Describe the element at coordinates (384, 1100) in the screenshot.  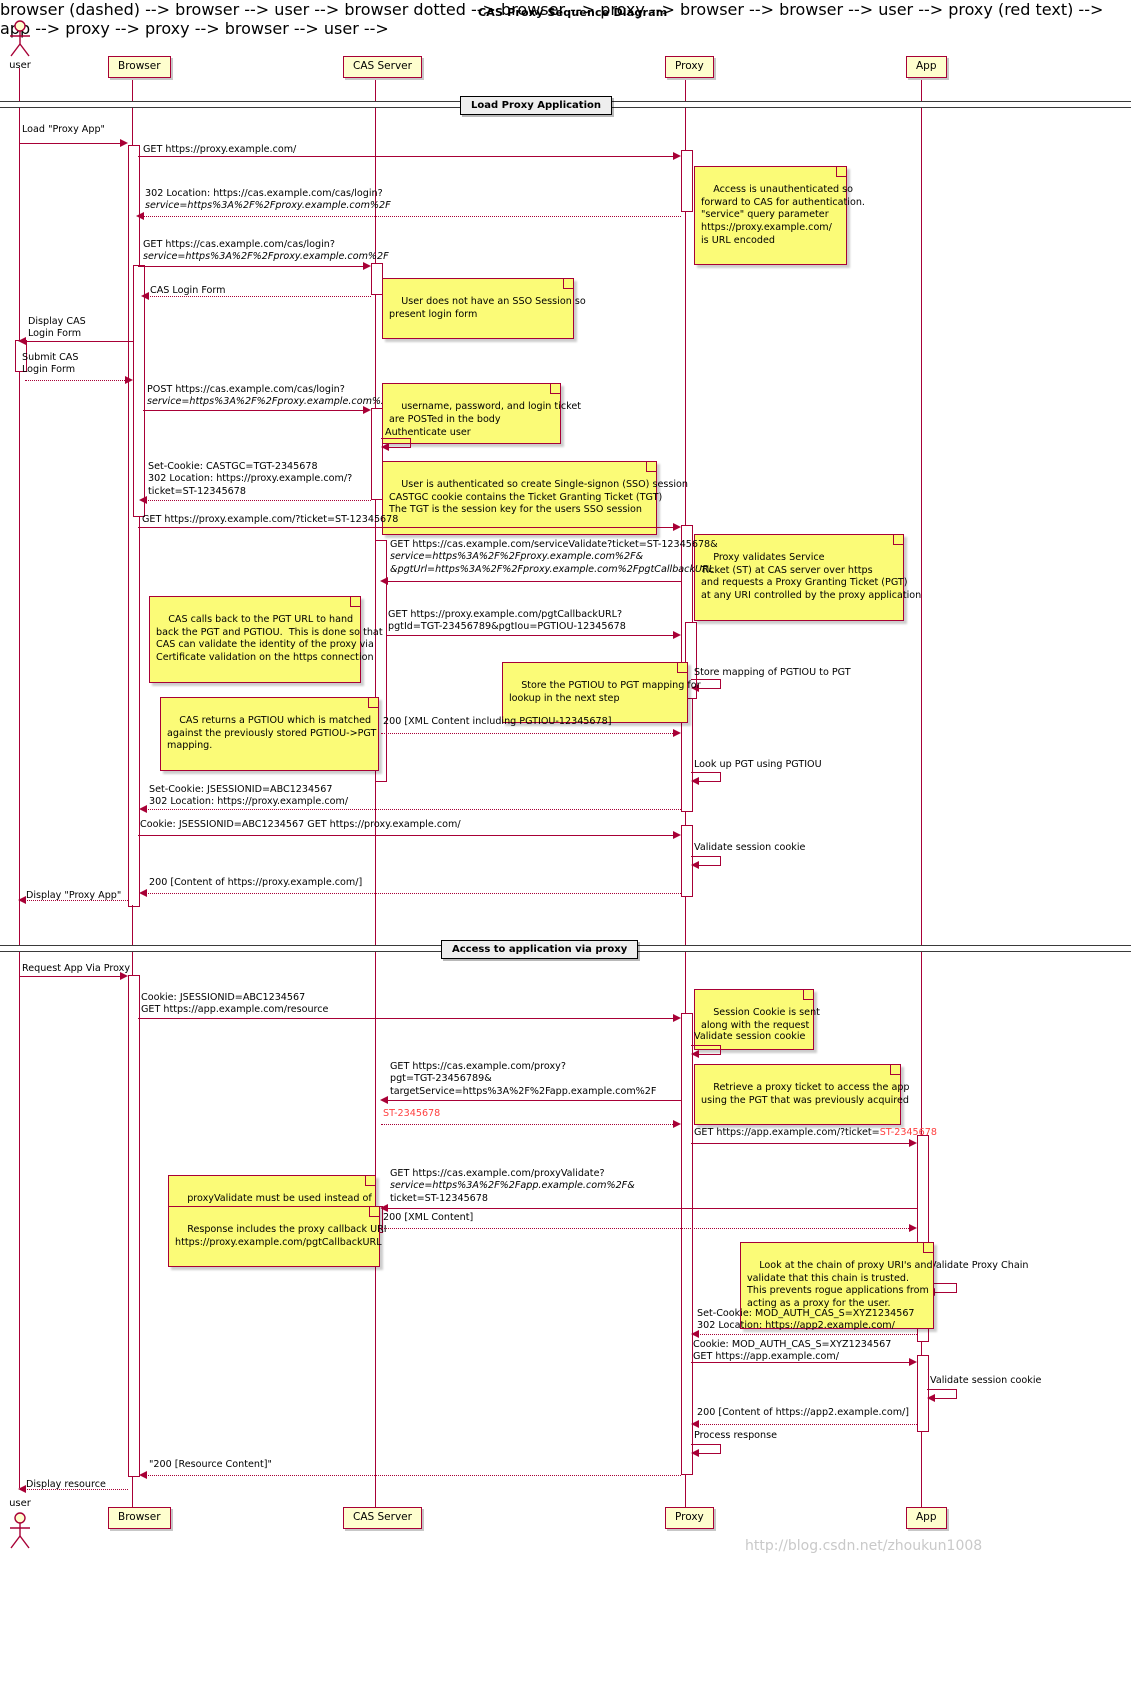
I see `msg-m25-arrow` at that location.